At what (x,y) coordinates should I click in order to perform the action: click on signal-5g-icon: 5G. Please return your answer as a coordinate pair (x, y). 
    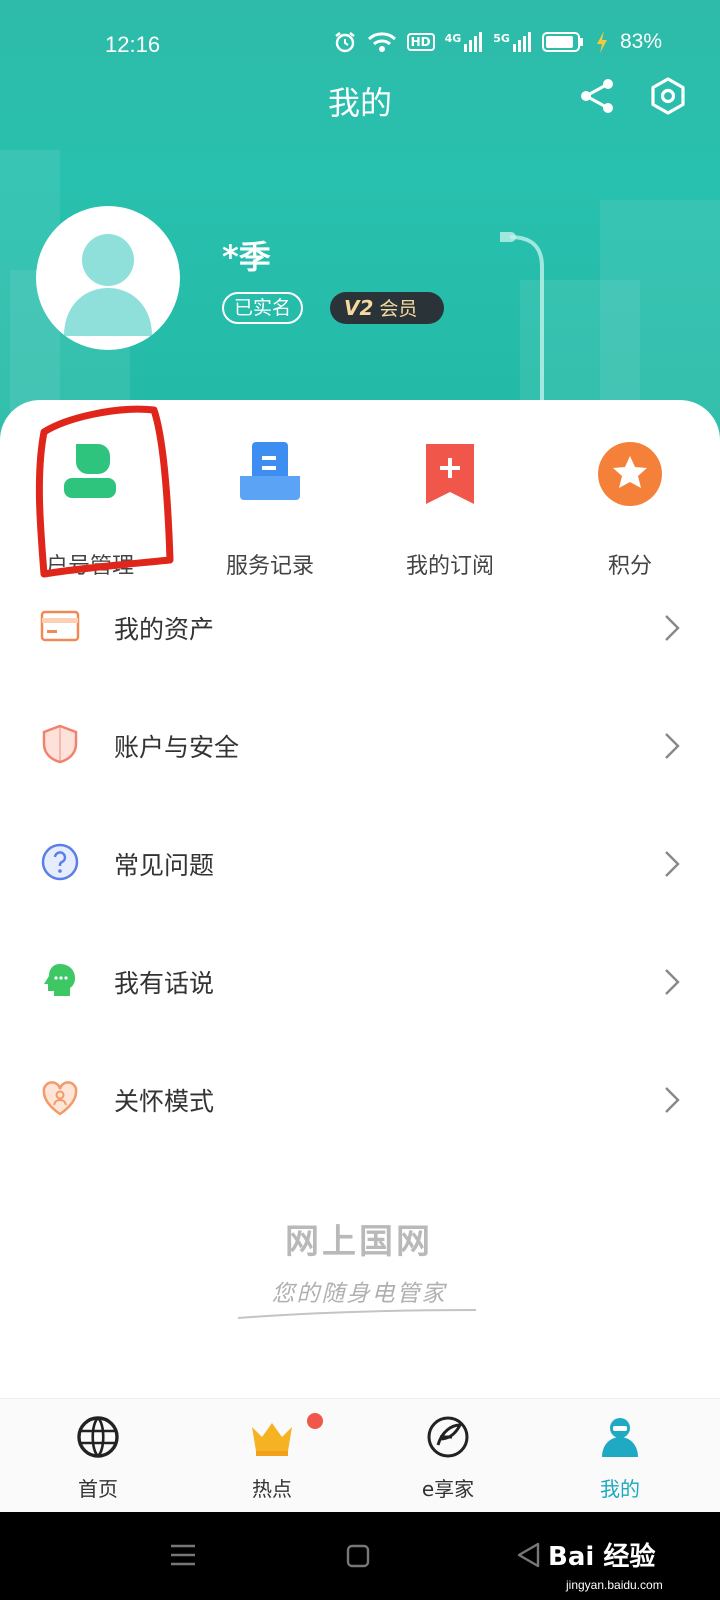
    Looking at the image, I should click on (512, 42).